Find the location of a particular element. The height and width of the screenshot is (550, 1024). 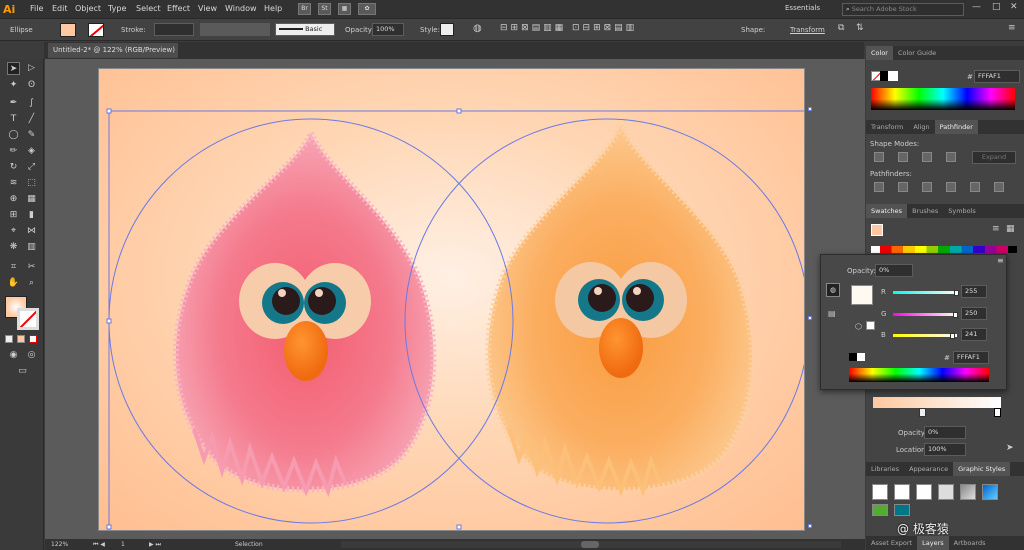

handle-top-center is located at coordinates (459, 111).